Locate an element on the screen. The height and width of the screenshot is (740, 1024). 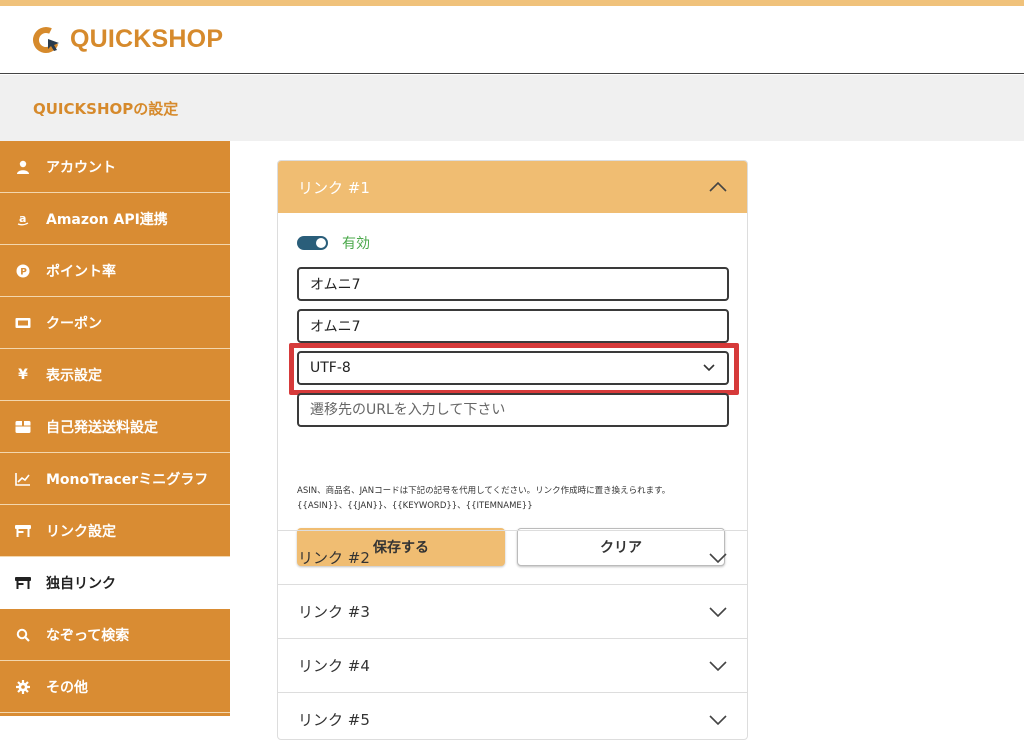
encoding-select: UTF-8 is located at coordinates (513, 368).